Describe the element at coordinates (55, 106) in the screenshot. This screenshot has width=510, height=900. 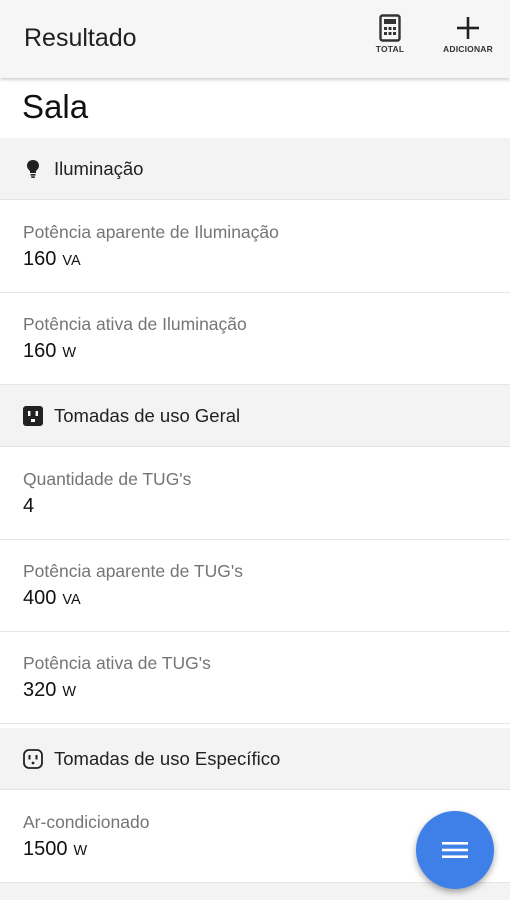
I see `room-title: Sala` at that location.